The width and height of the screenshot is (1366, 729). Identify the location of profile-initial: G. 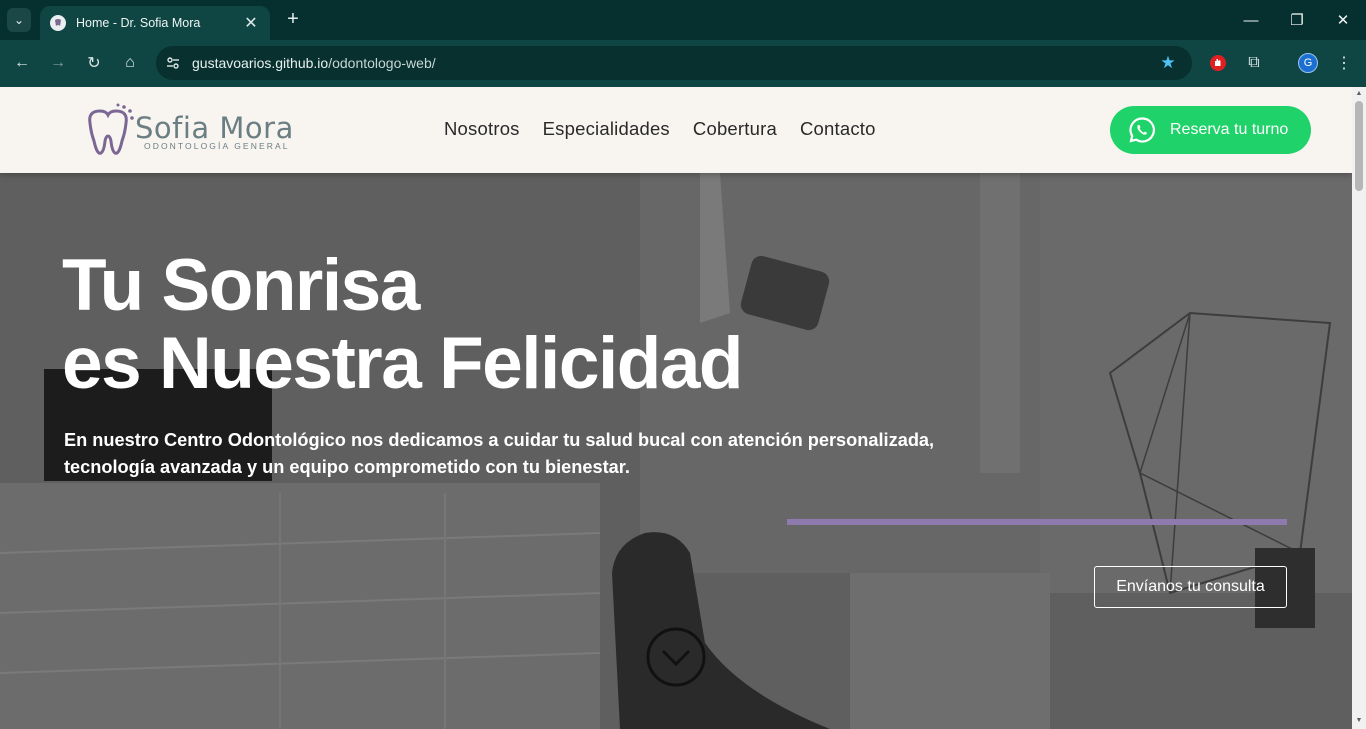
(1308, 63).